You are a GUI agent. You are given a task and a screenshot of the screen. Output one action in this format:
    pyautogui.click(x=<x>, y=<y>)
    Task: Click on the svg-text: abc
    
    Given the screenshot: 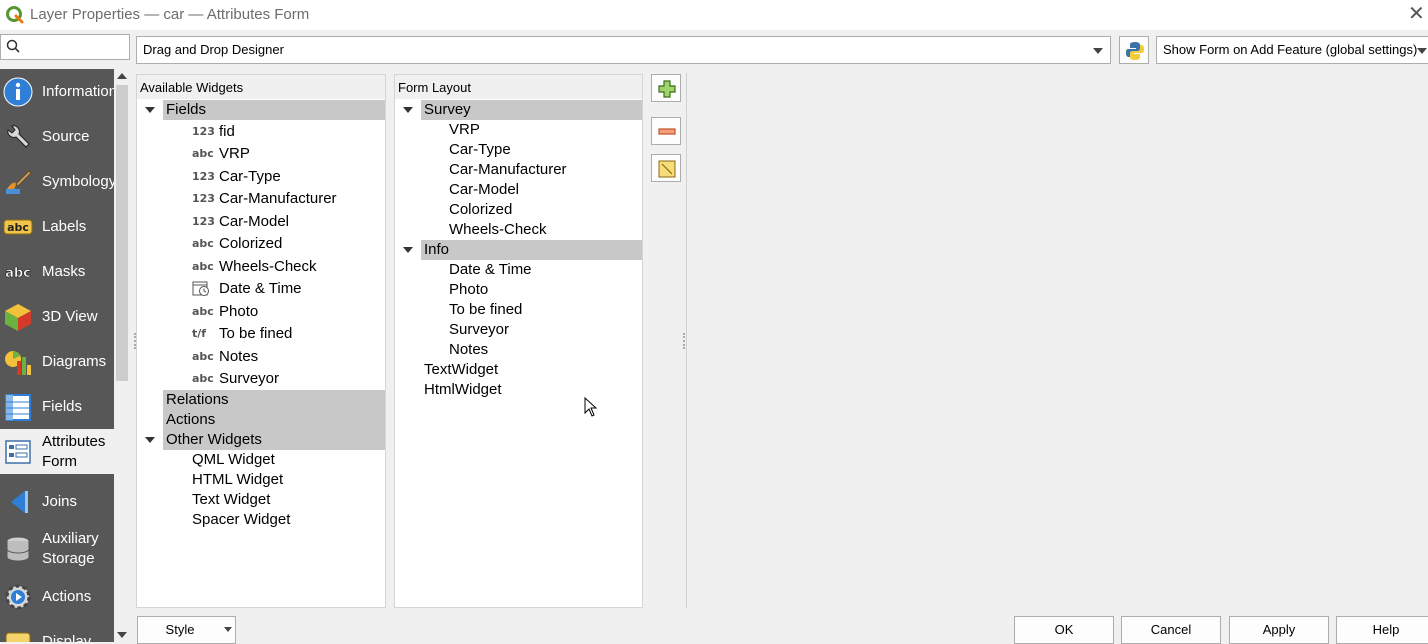 What is the action you would take?
    pyautogui.click(x=18, y=273)
    